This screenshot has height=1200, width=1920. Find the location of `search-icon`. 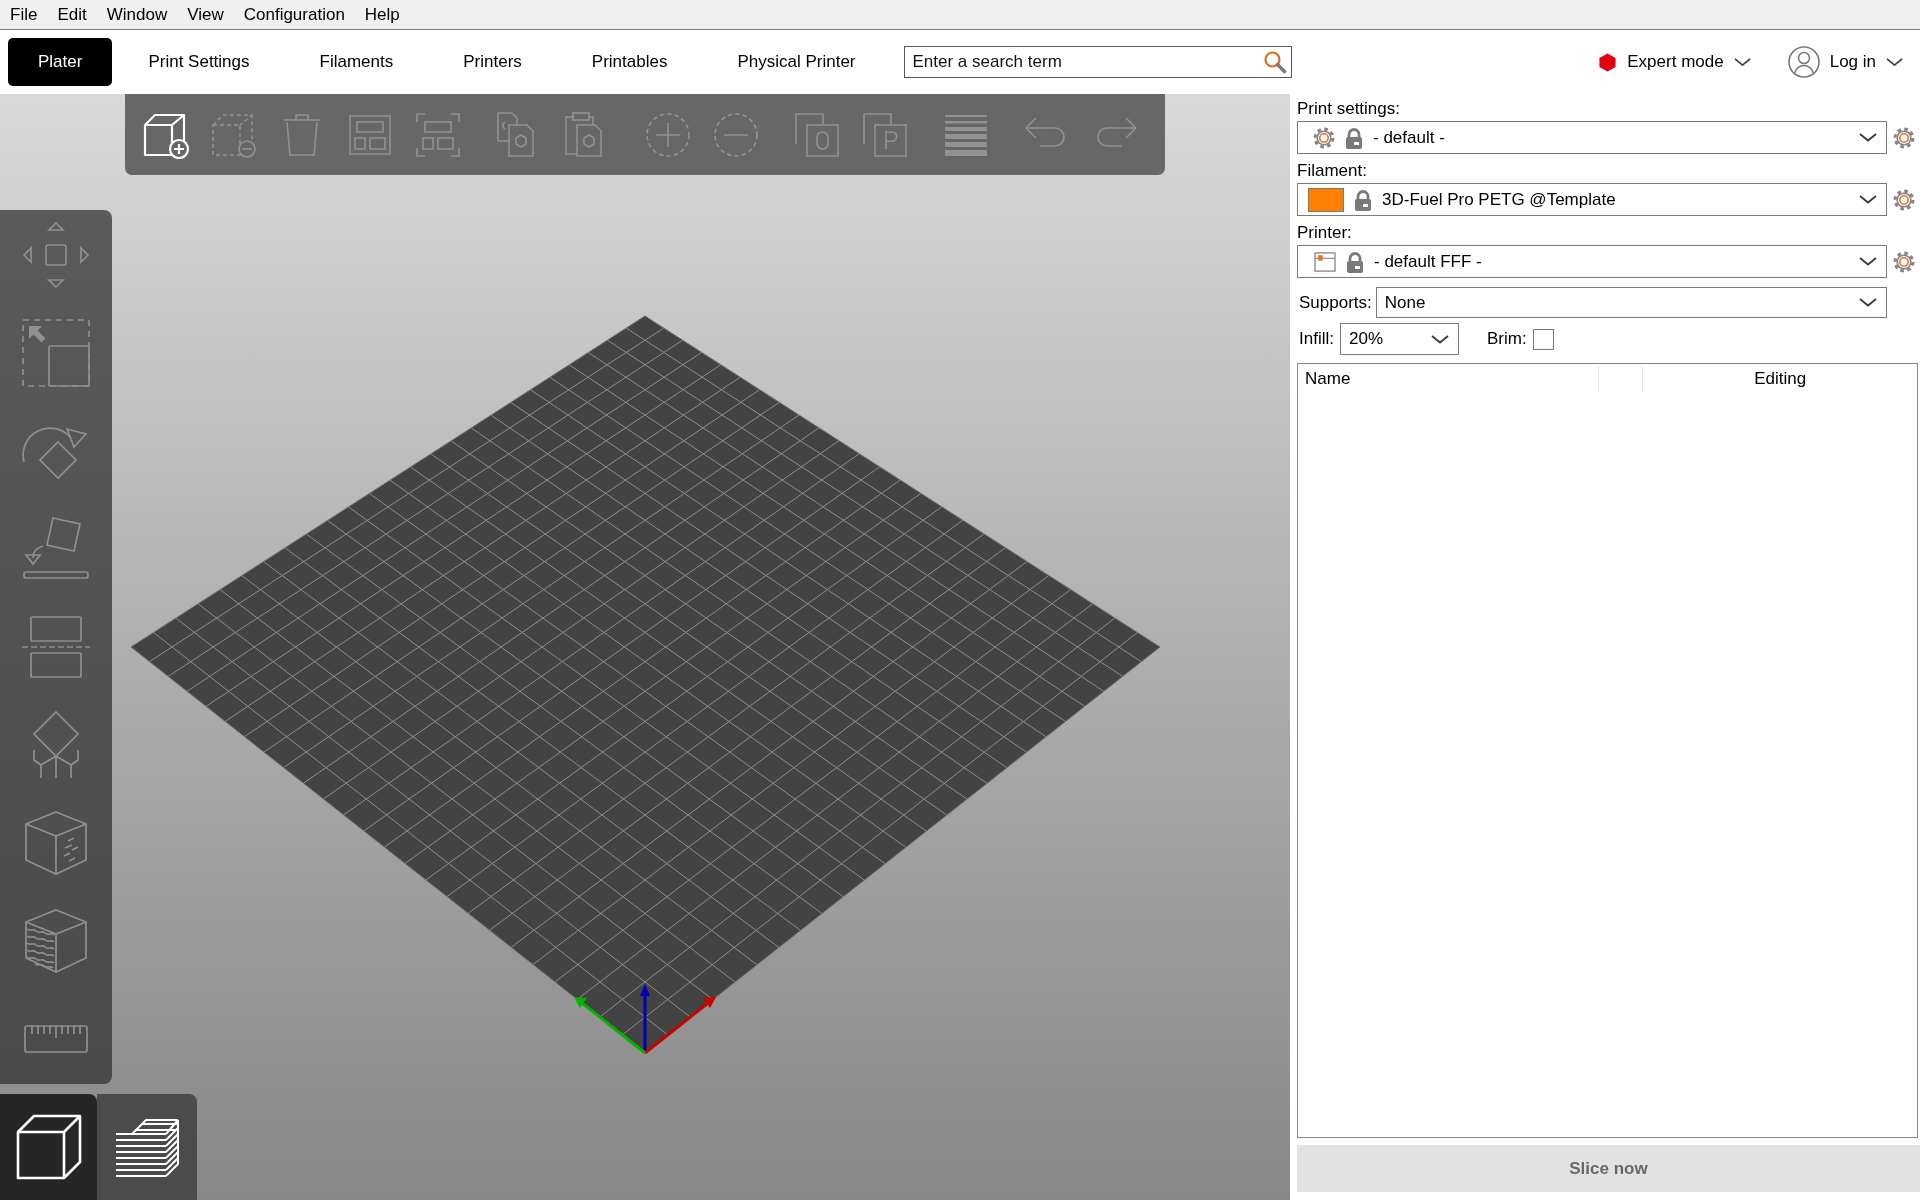

search-icon is located at coordinates (1274, 62).